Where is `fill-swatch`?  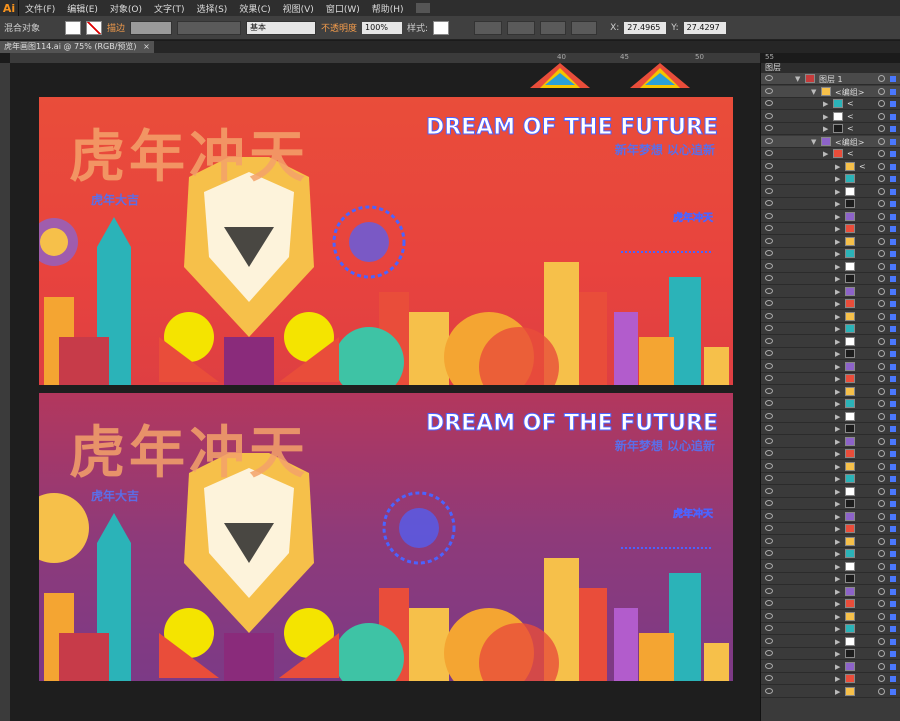 fill-swatch is located at coordinates (73, 27).